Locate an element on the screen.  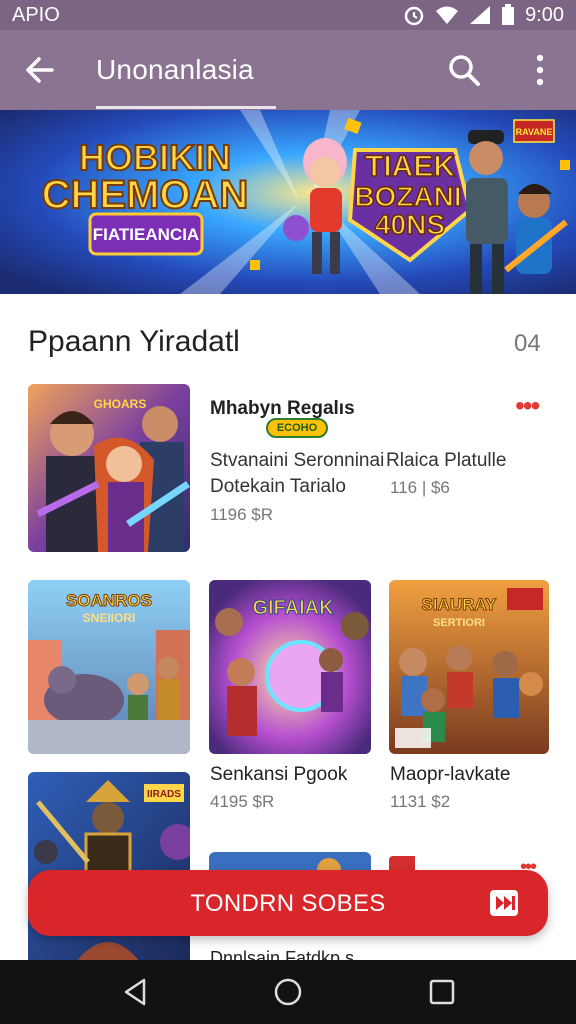
partial-caption: Dnnlsain Fatdkp s is located at coordinates (282, 954).